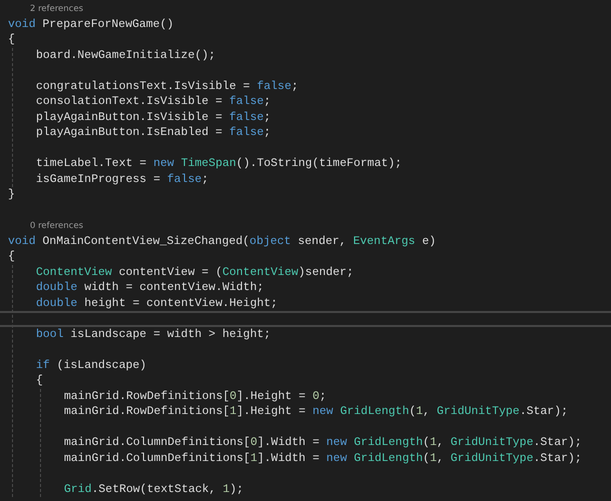 This screenshot has width=611, height=501. Describe the element at coordinates (316, 411) in the screenshot. I see `code-line: mainGrid.RowDefinitions[1].Height = new GridLength(1, GridUnitType.Star);` at that location.